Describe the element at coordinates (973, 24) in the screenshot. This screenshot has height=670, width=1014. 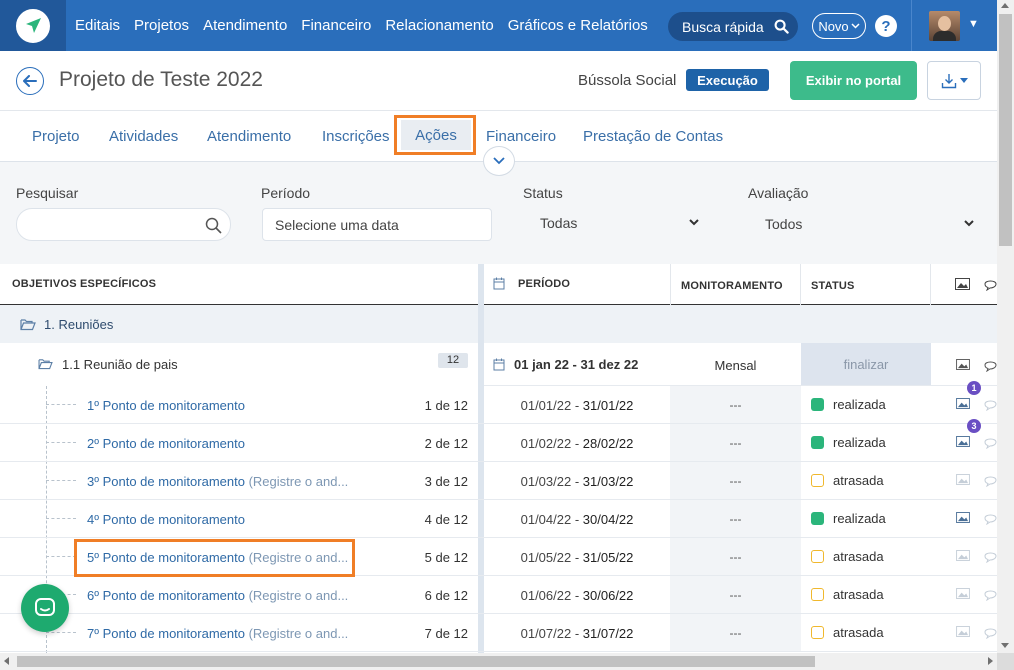
I see `user-menu-caret-icon: ▼` at that location.